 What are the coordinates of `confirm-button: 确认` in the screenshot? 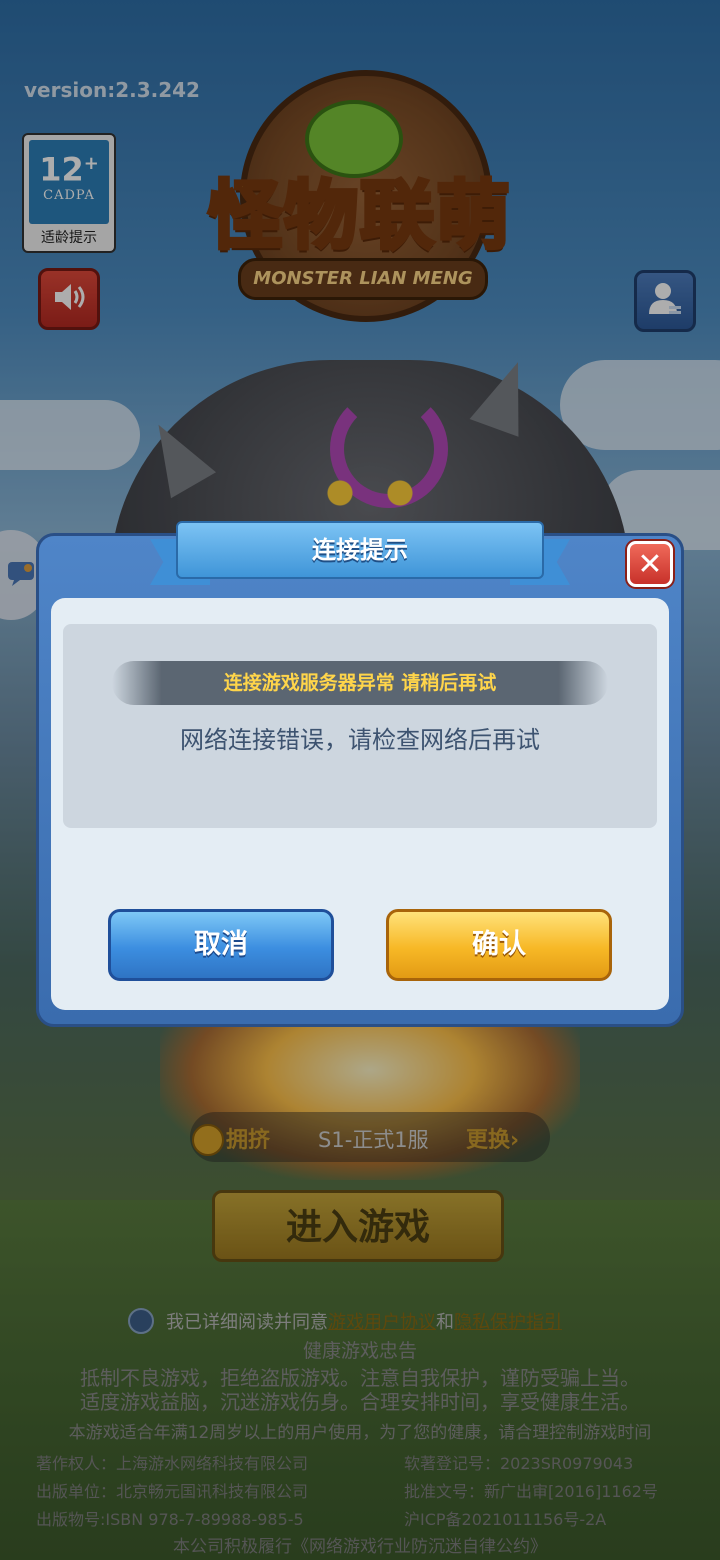 It's located at (499, 945).